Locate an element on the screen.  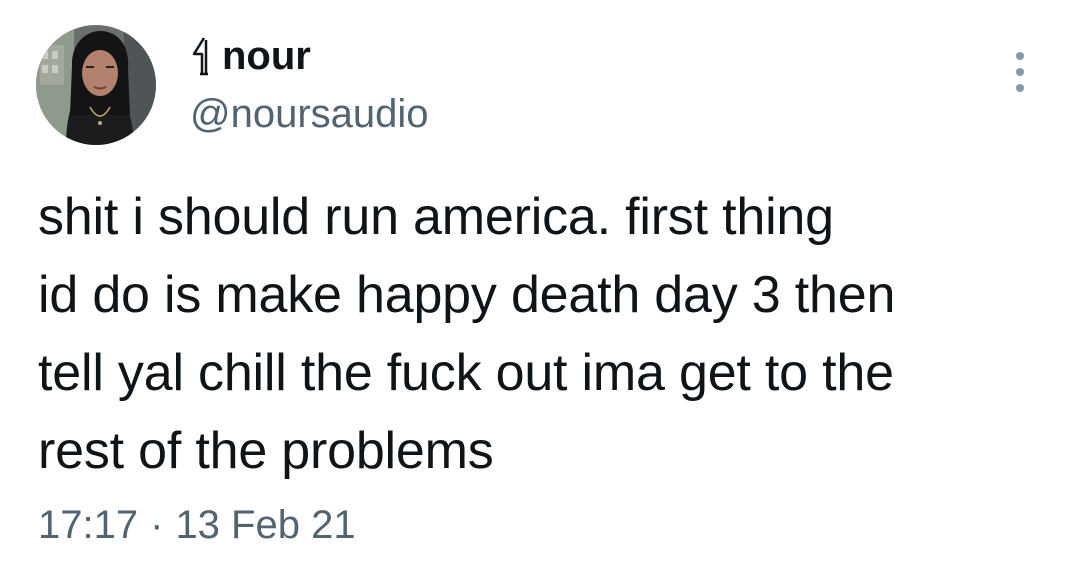
avatar-photo is located at coordinates (96, 85).